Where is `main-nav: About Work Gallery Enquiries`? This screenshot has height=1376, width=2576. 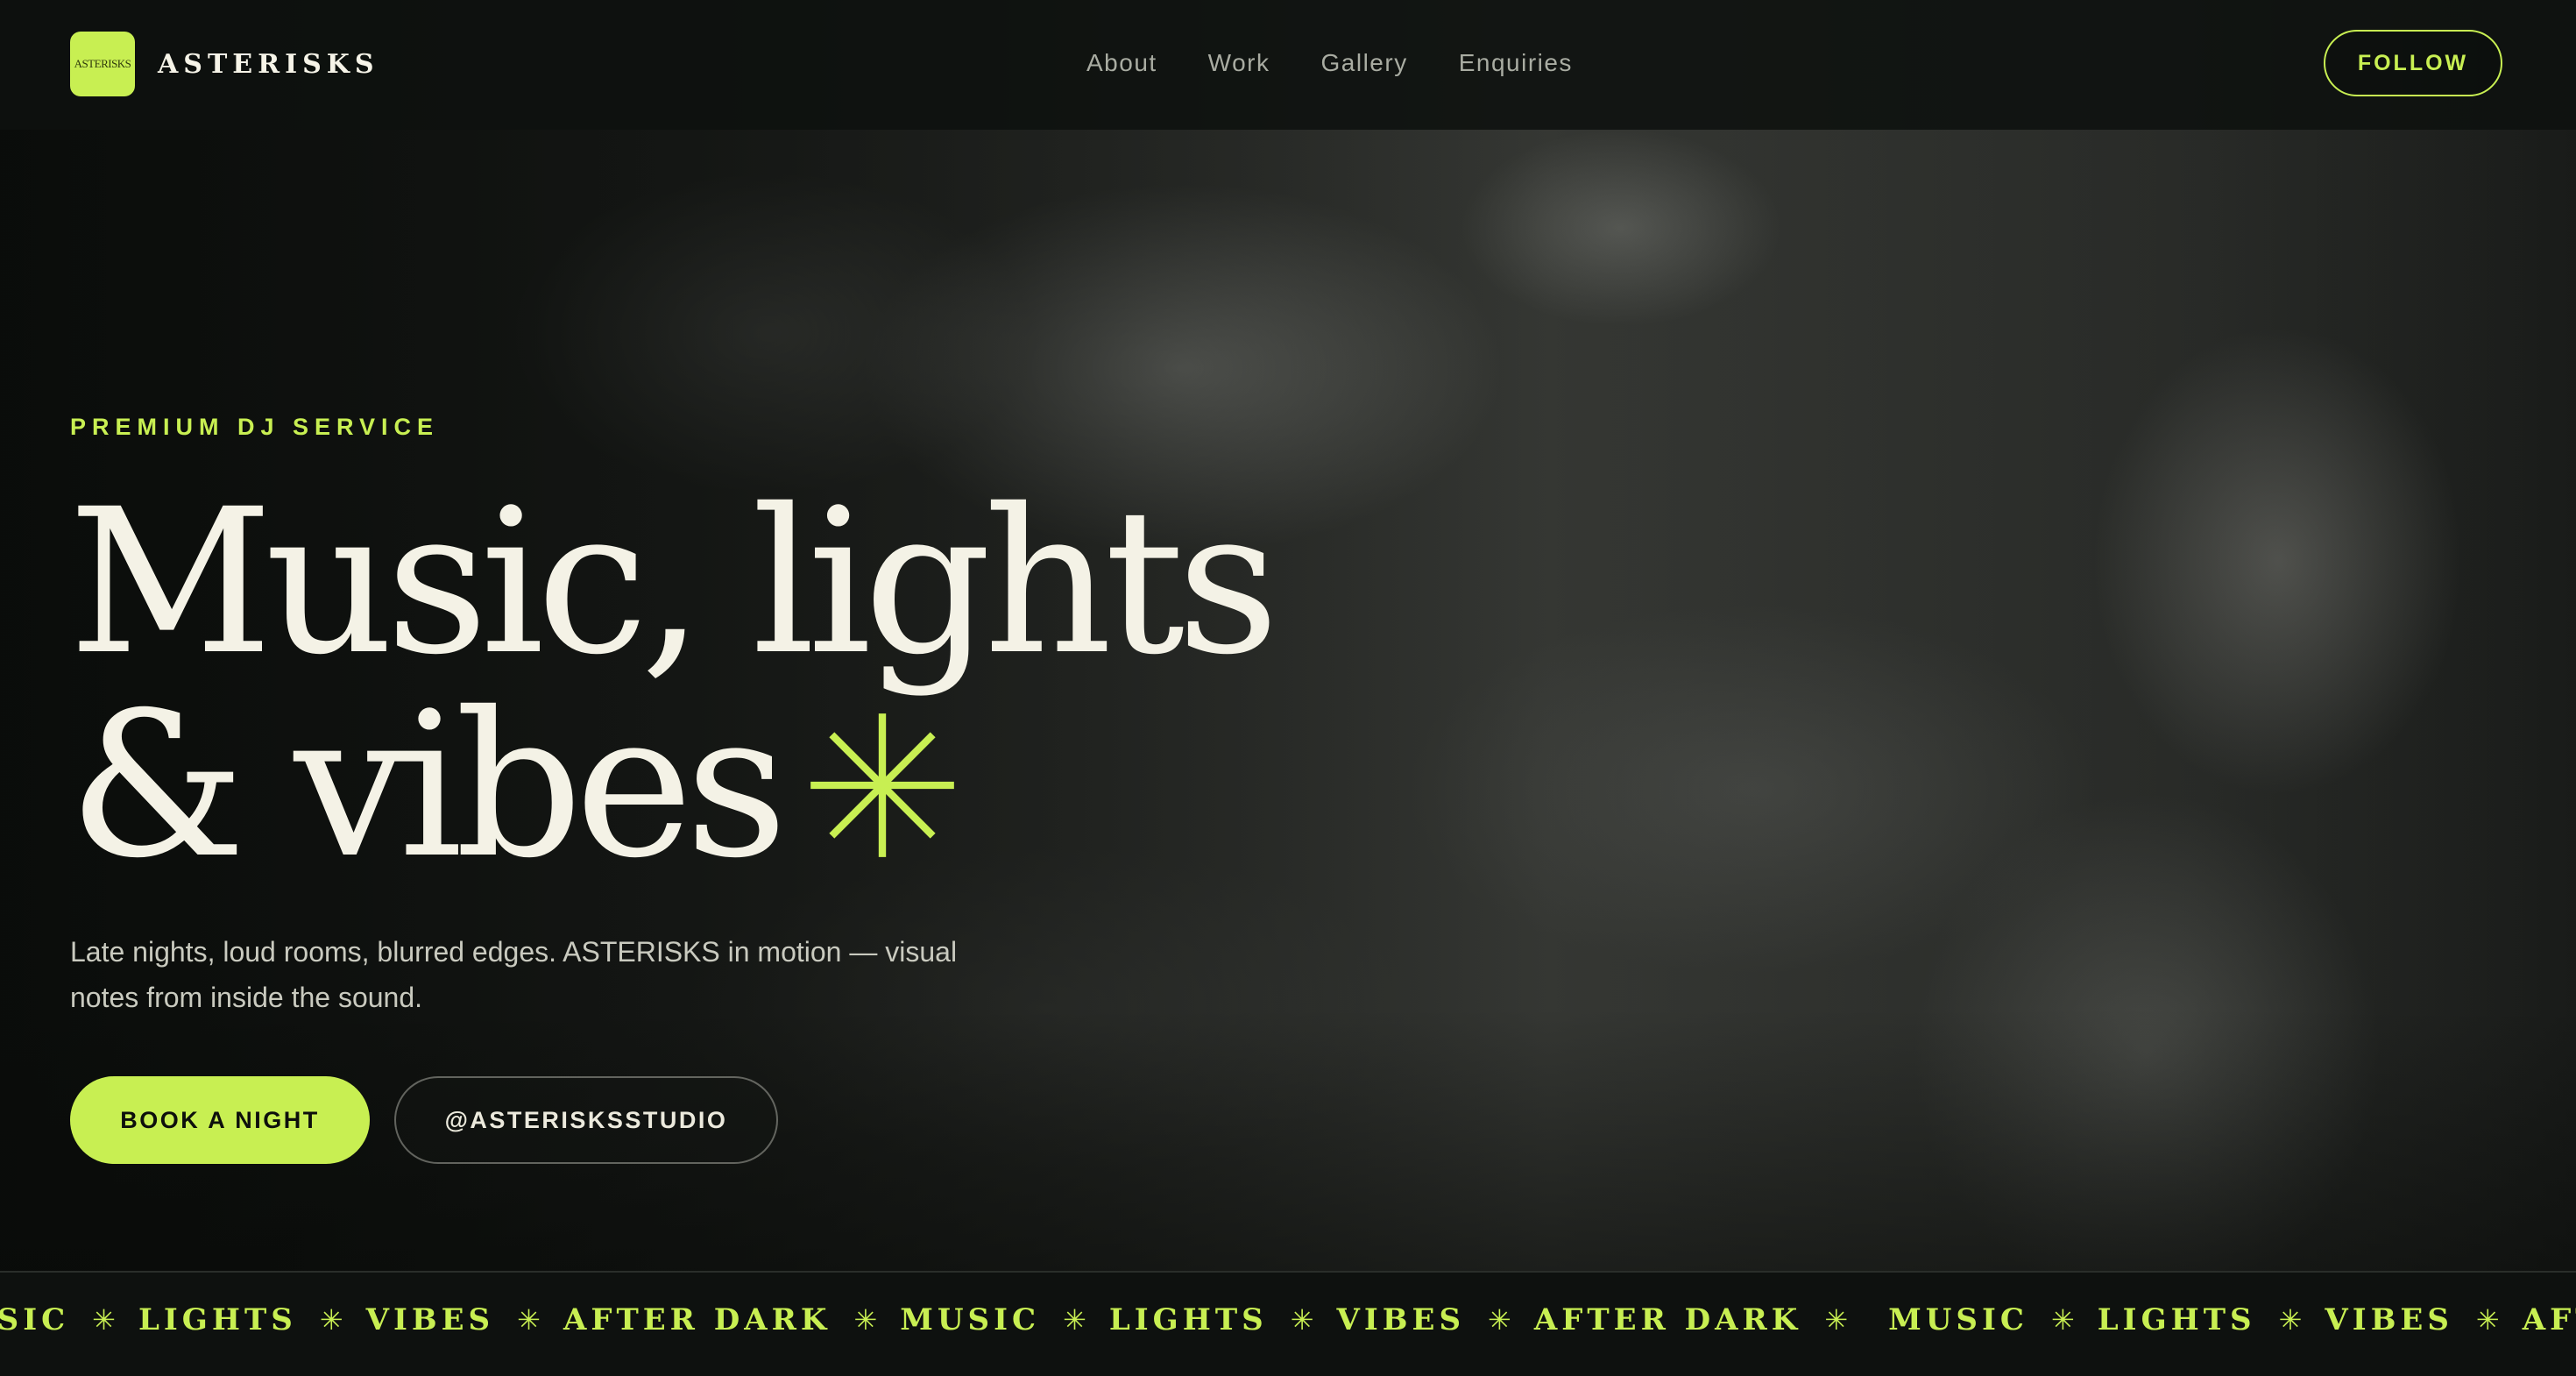 main-nav: About Work Gallery Enquiries is located at coordinates (1329, 63).